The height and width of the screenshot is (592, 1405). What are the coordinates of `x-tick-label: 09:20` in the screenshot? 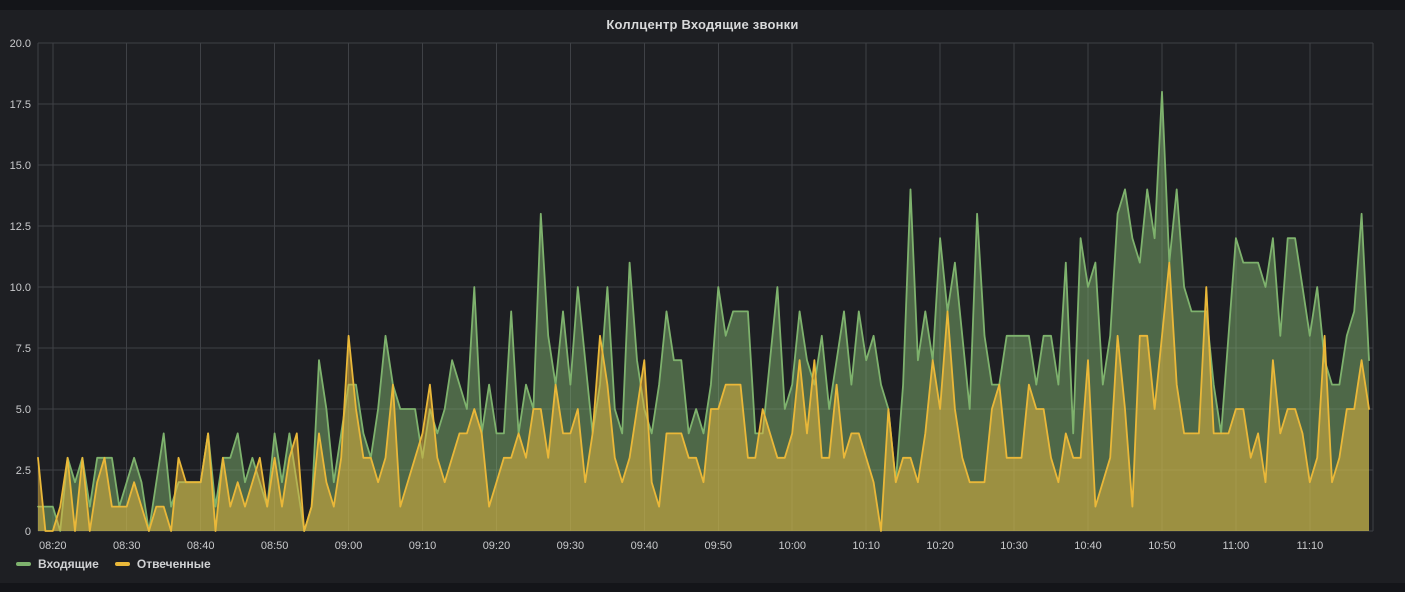 It's located at (497, 546).